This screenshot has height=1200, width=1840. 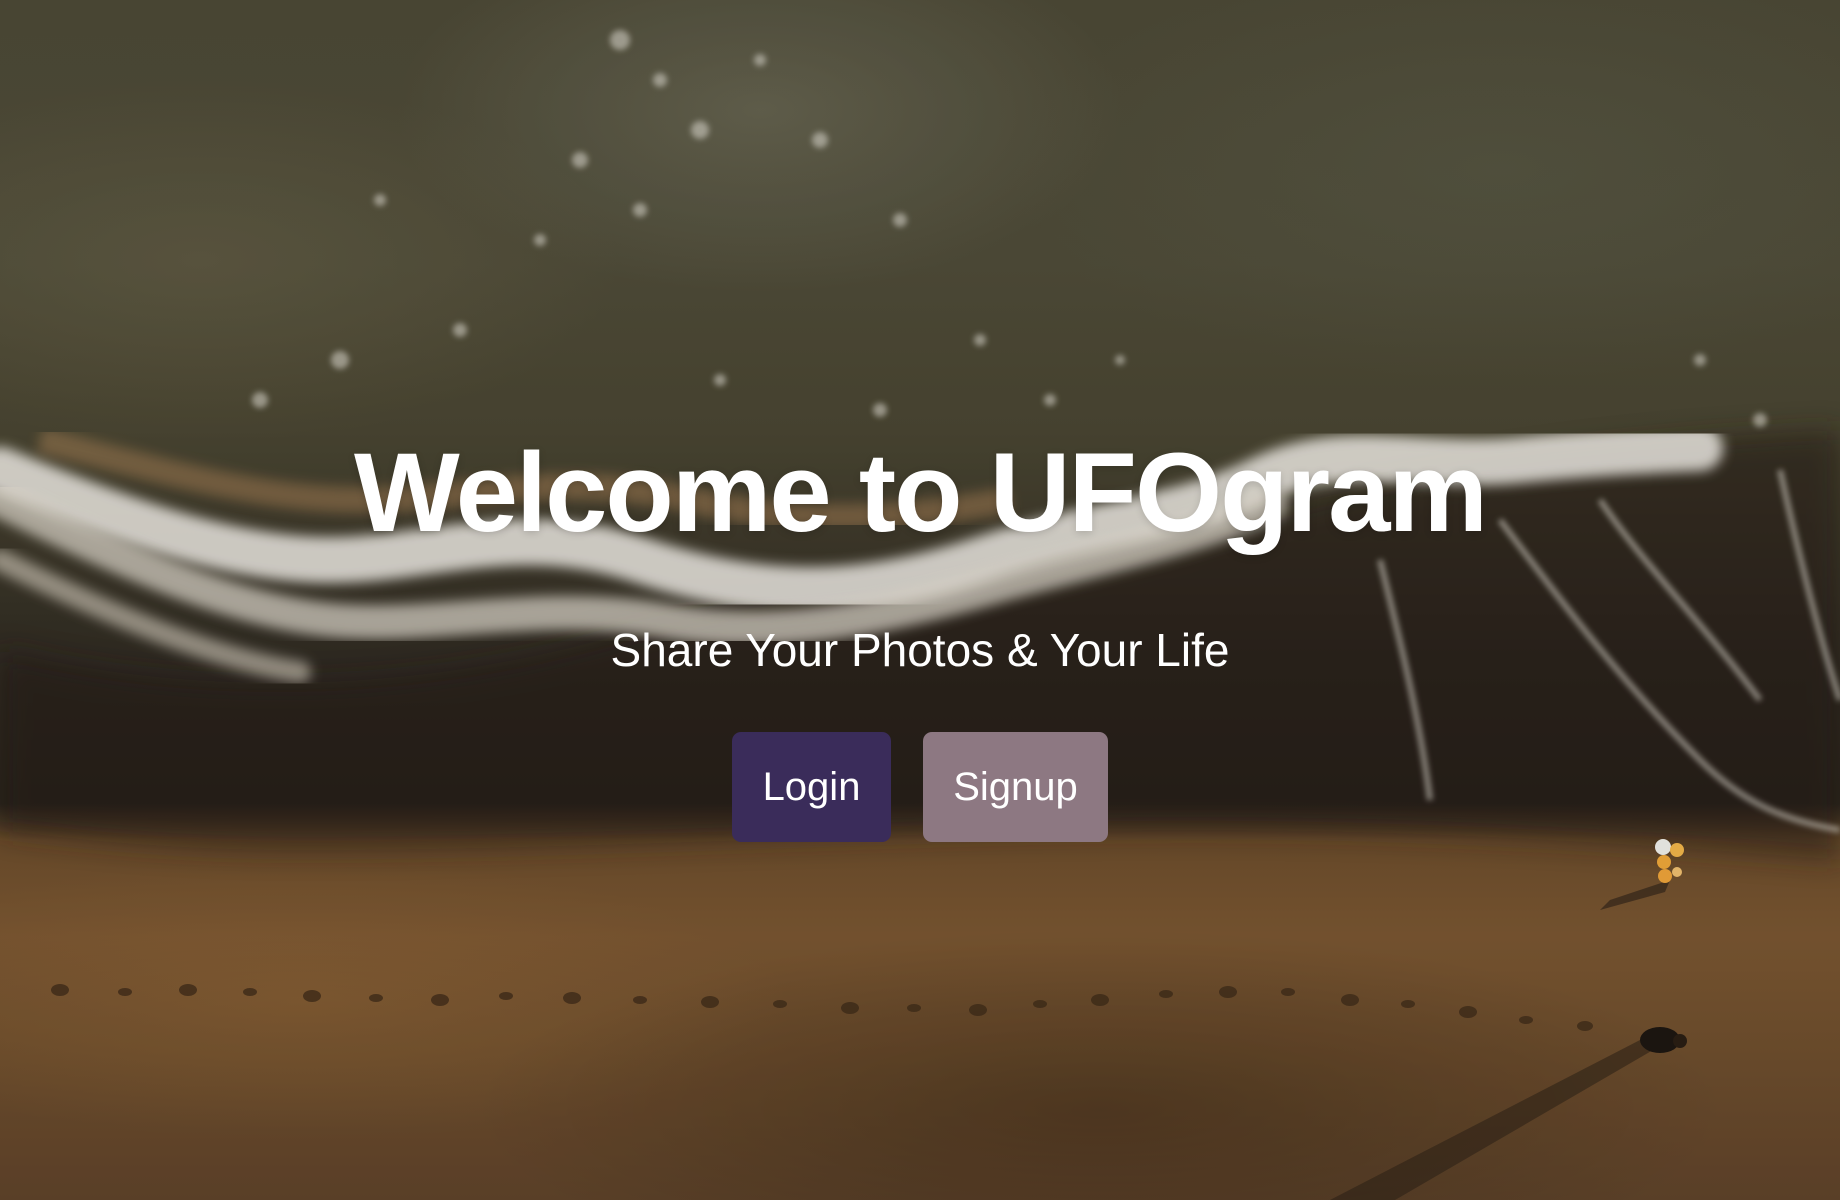 What do you see at coordinates (1015, 787) in the screenshot?
I see `signup-button: Signup` at bounding box center [1015, 787].